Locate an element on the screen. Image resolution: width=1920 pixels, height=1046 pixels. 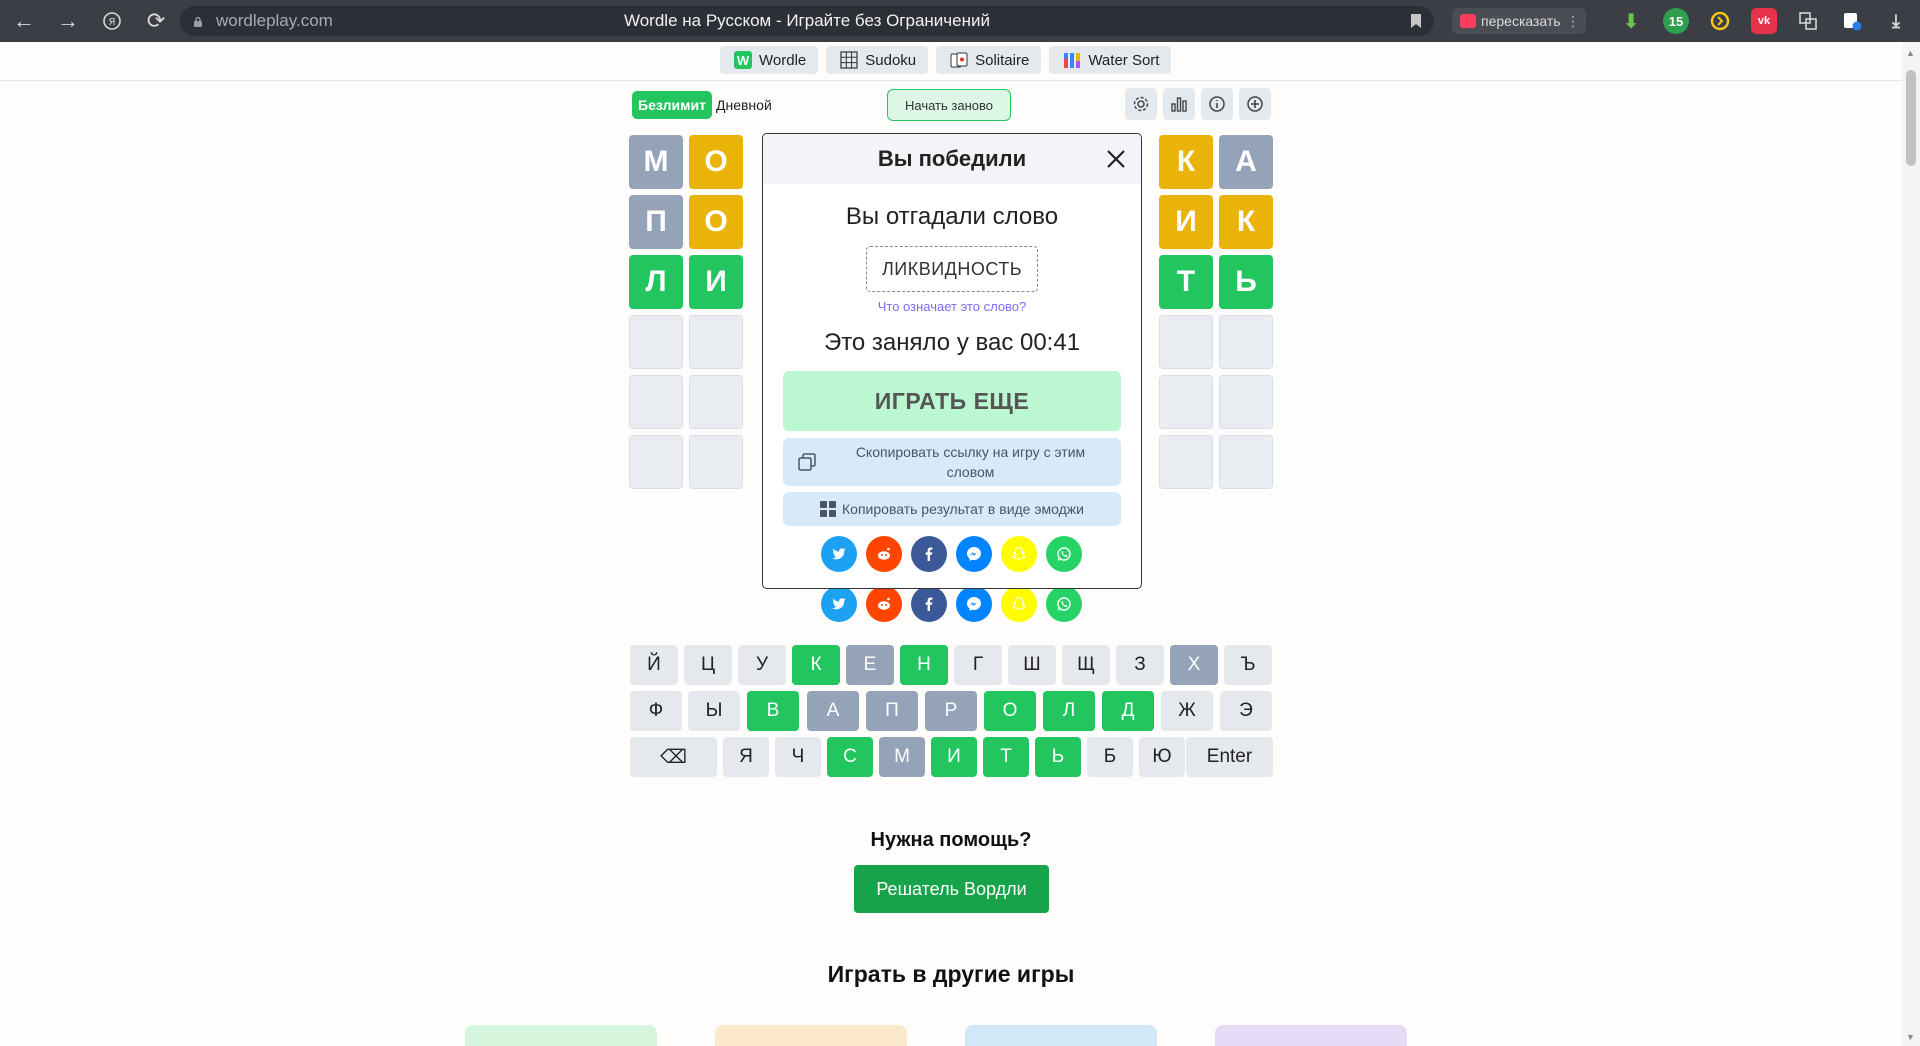
keyboard-key: Ъ is located at coordinates (1248, 665).